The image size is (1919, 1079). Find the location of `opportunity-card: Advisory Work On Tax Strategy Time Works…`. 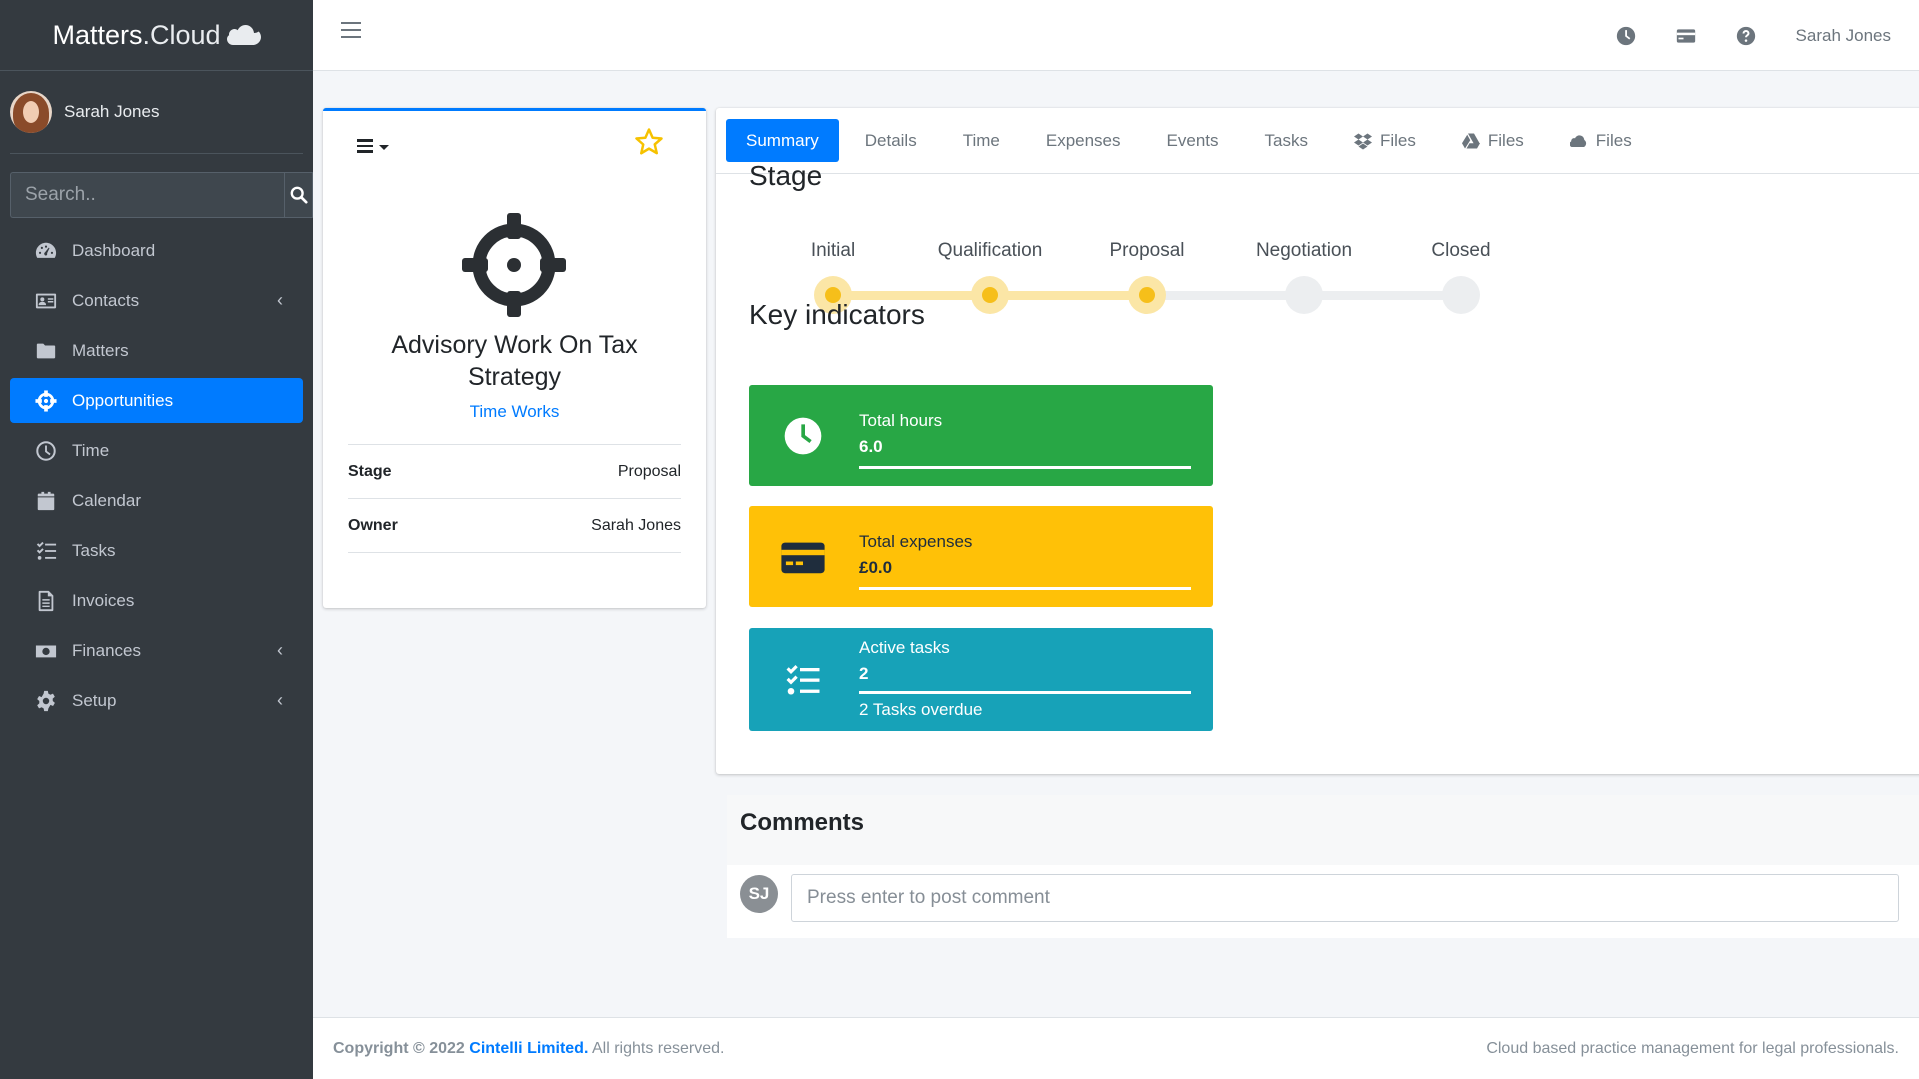

opportunity-card: Advisory Work On Tax Strategy Time Works… is located at coordinates (514, 358).